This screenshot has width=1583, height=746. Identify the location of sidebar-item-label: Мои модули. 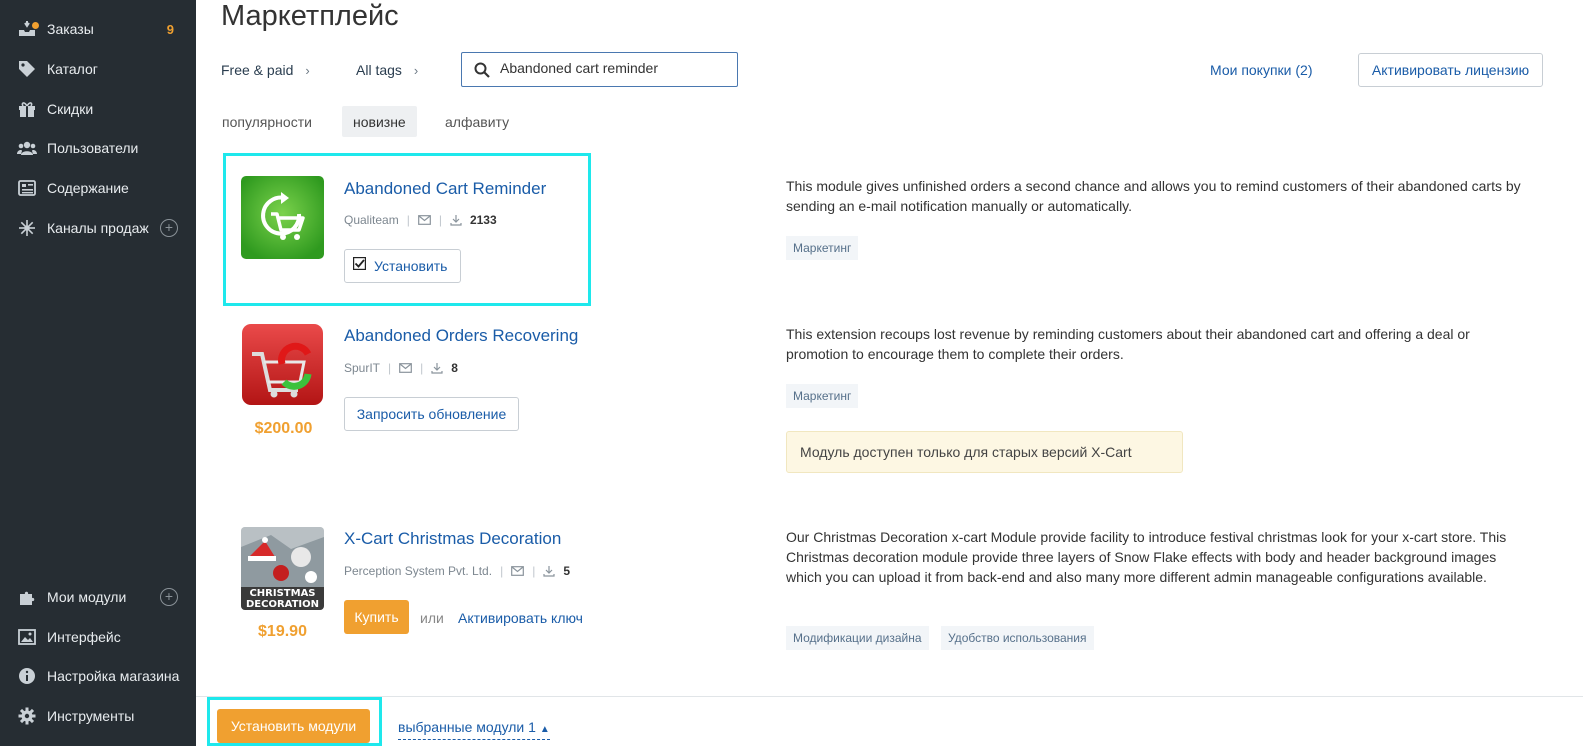
(87, 597).